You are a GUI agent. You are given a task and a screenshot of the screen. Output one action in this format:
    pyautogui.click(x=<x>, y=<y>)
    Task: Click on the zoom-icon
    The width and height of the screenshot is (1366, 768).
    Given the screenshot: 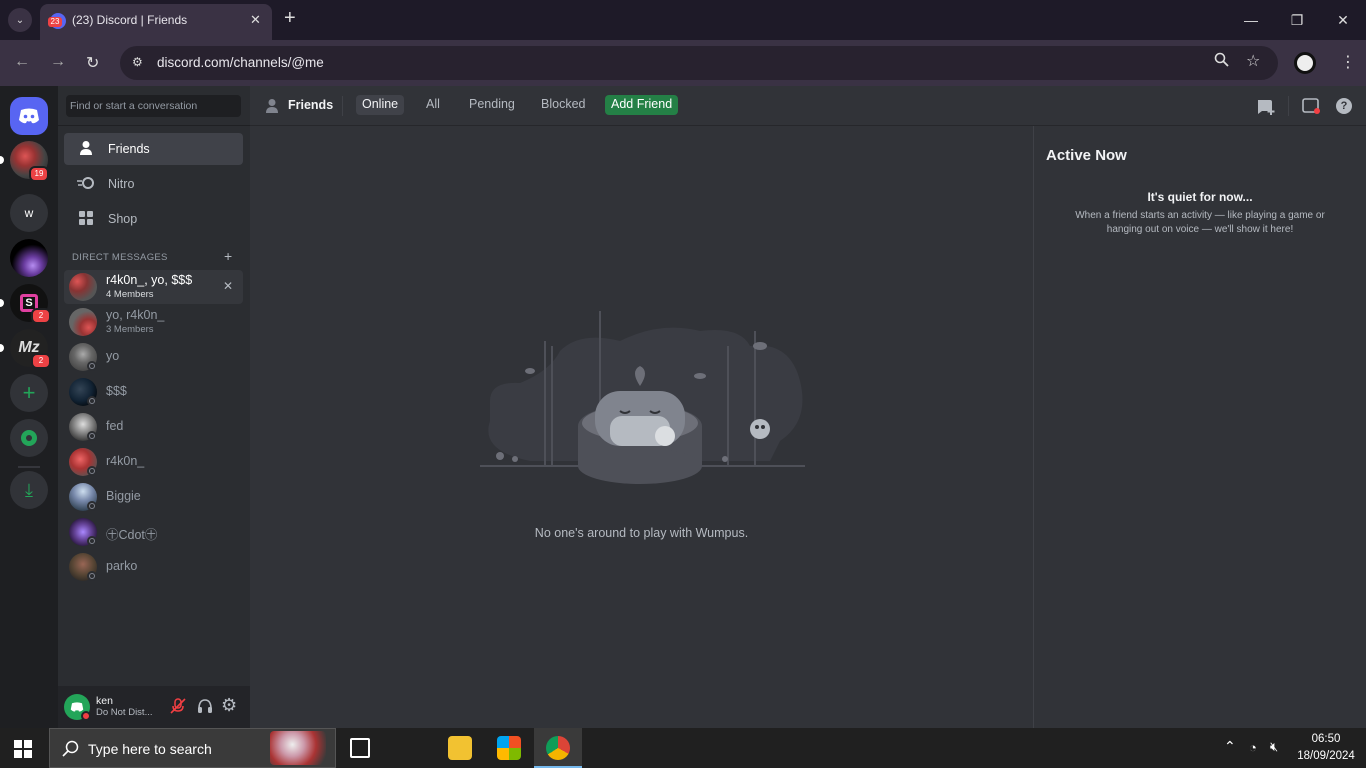 What is the action you would take?
    pyautogui.click(x=1222, y=60)
    